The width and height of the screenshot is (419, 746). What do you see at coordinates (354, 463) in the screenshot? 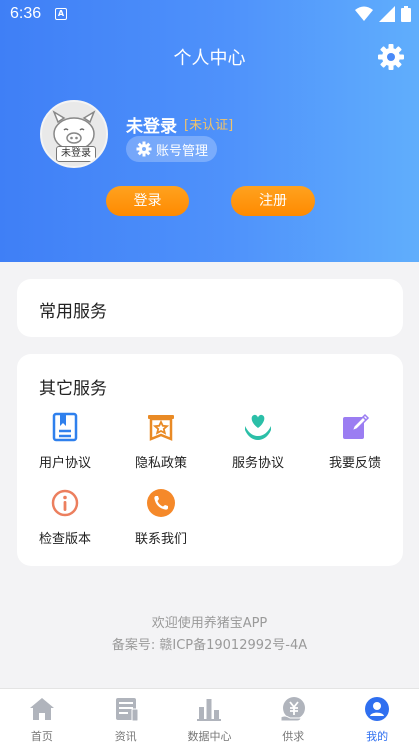
I see `service-label: 我要反馈` at bounding box center [354, 463].